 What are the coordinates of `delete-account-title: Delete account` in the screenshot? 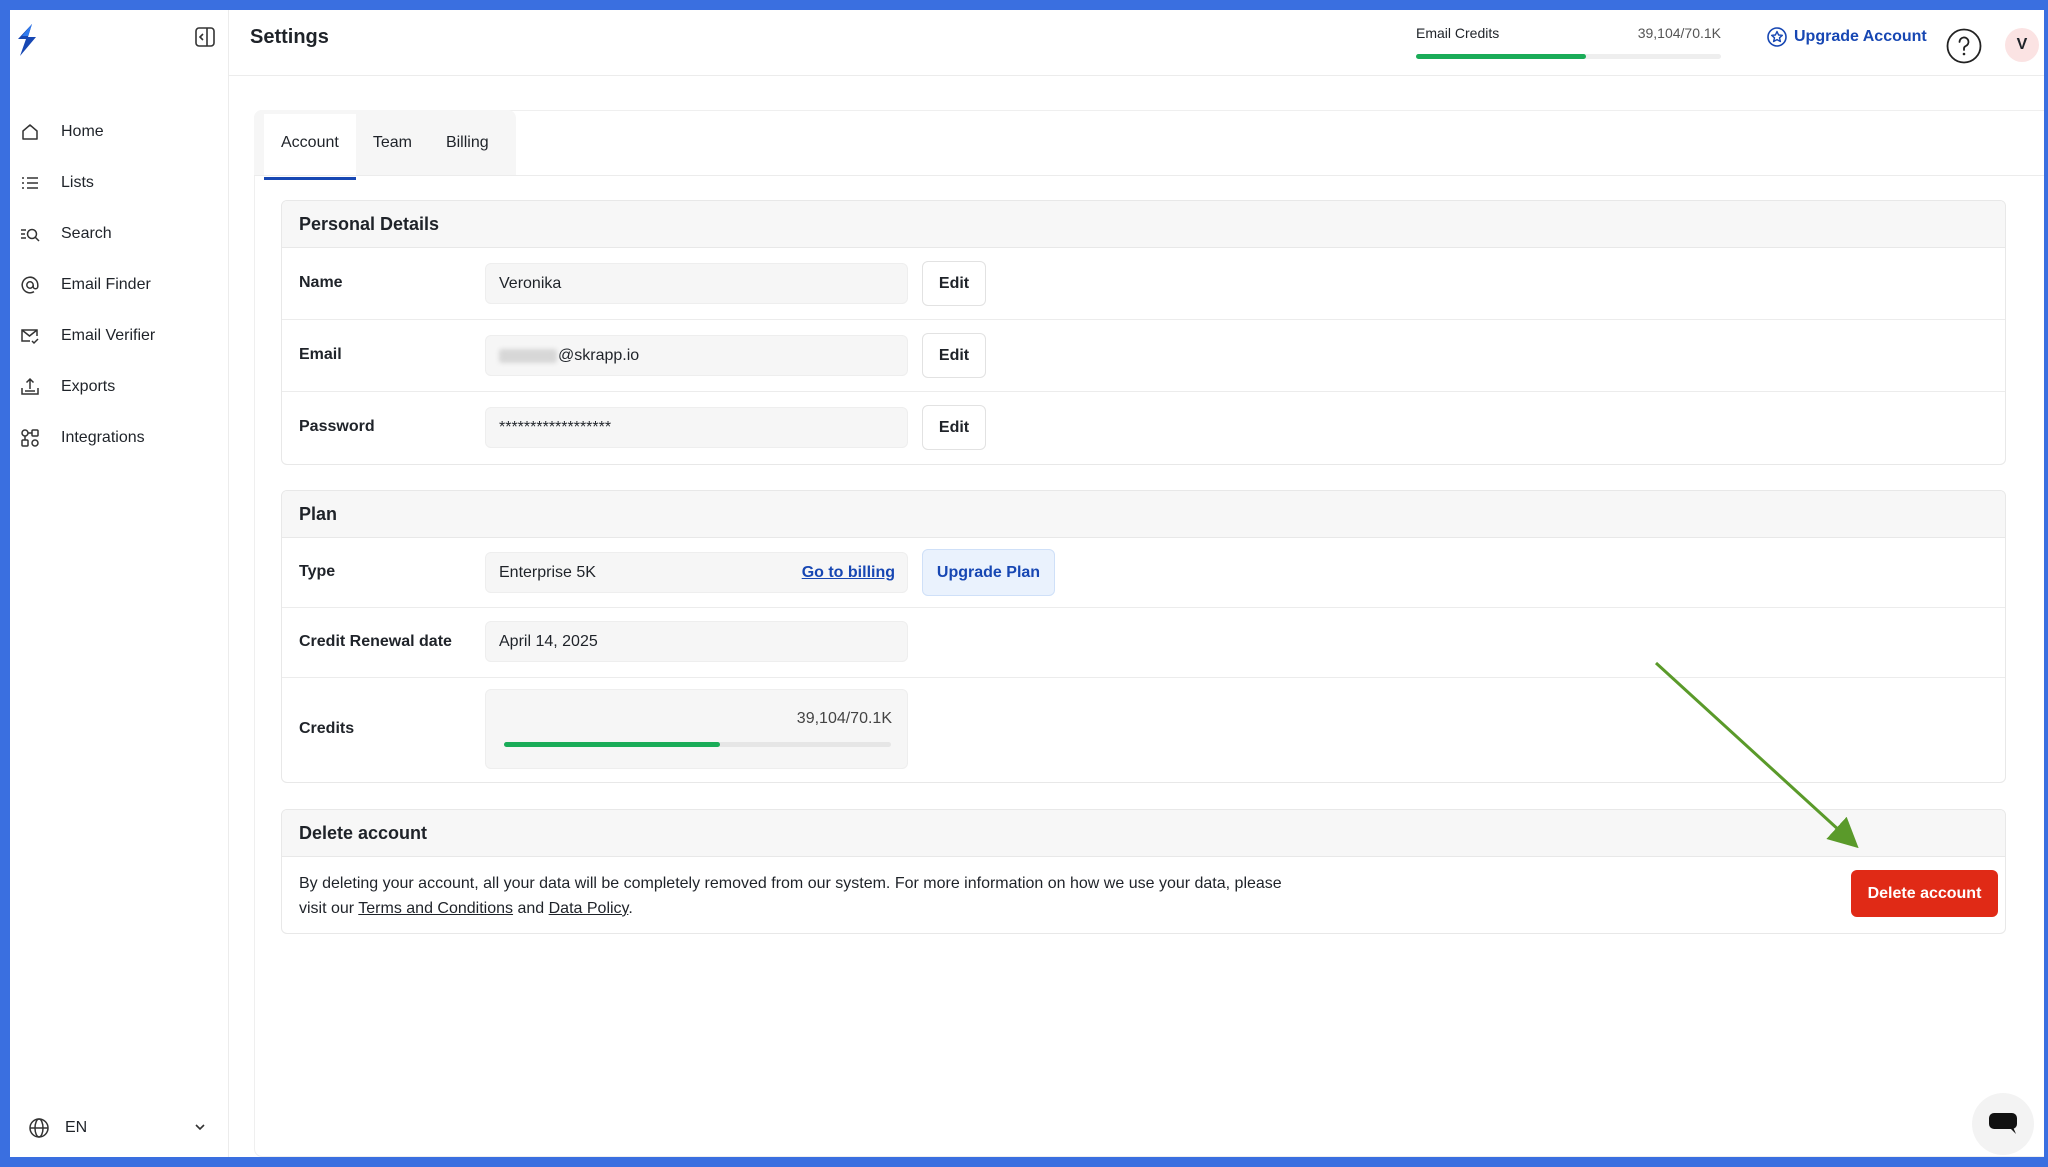 It's located at (1143, 833).